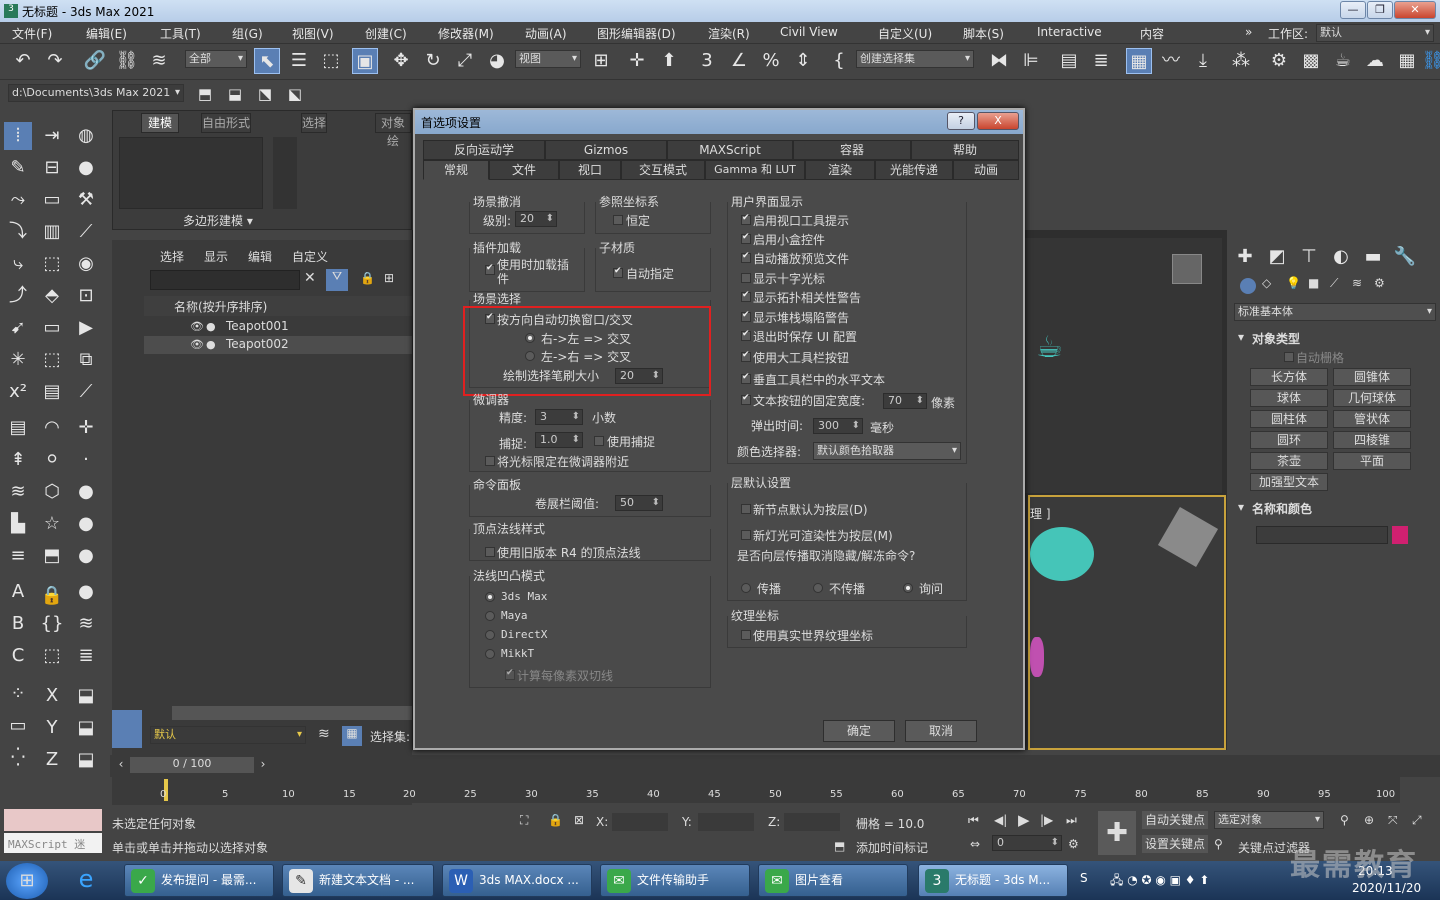 The width and height of the screenshot is (1440, 900). I want to click on window-crossing-icon: ▣, so click(365, 61).